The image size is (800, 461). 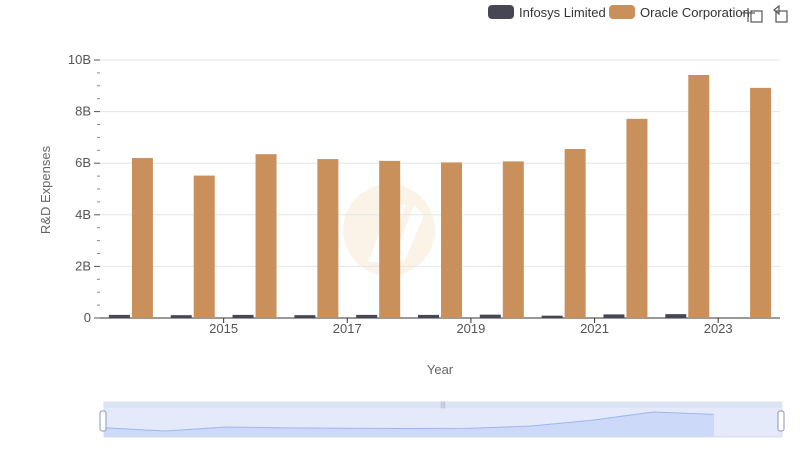 I want to click on x-tick-label: 2015, so click(x=223, y=328).